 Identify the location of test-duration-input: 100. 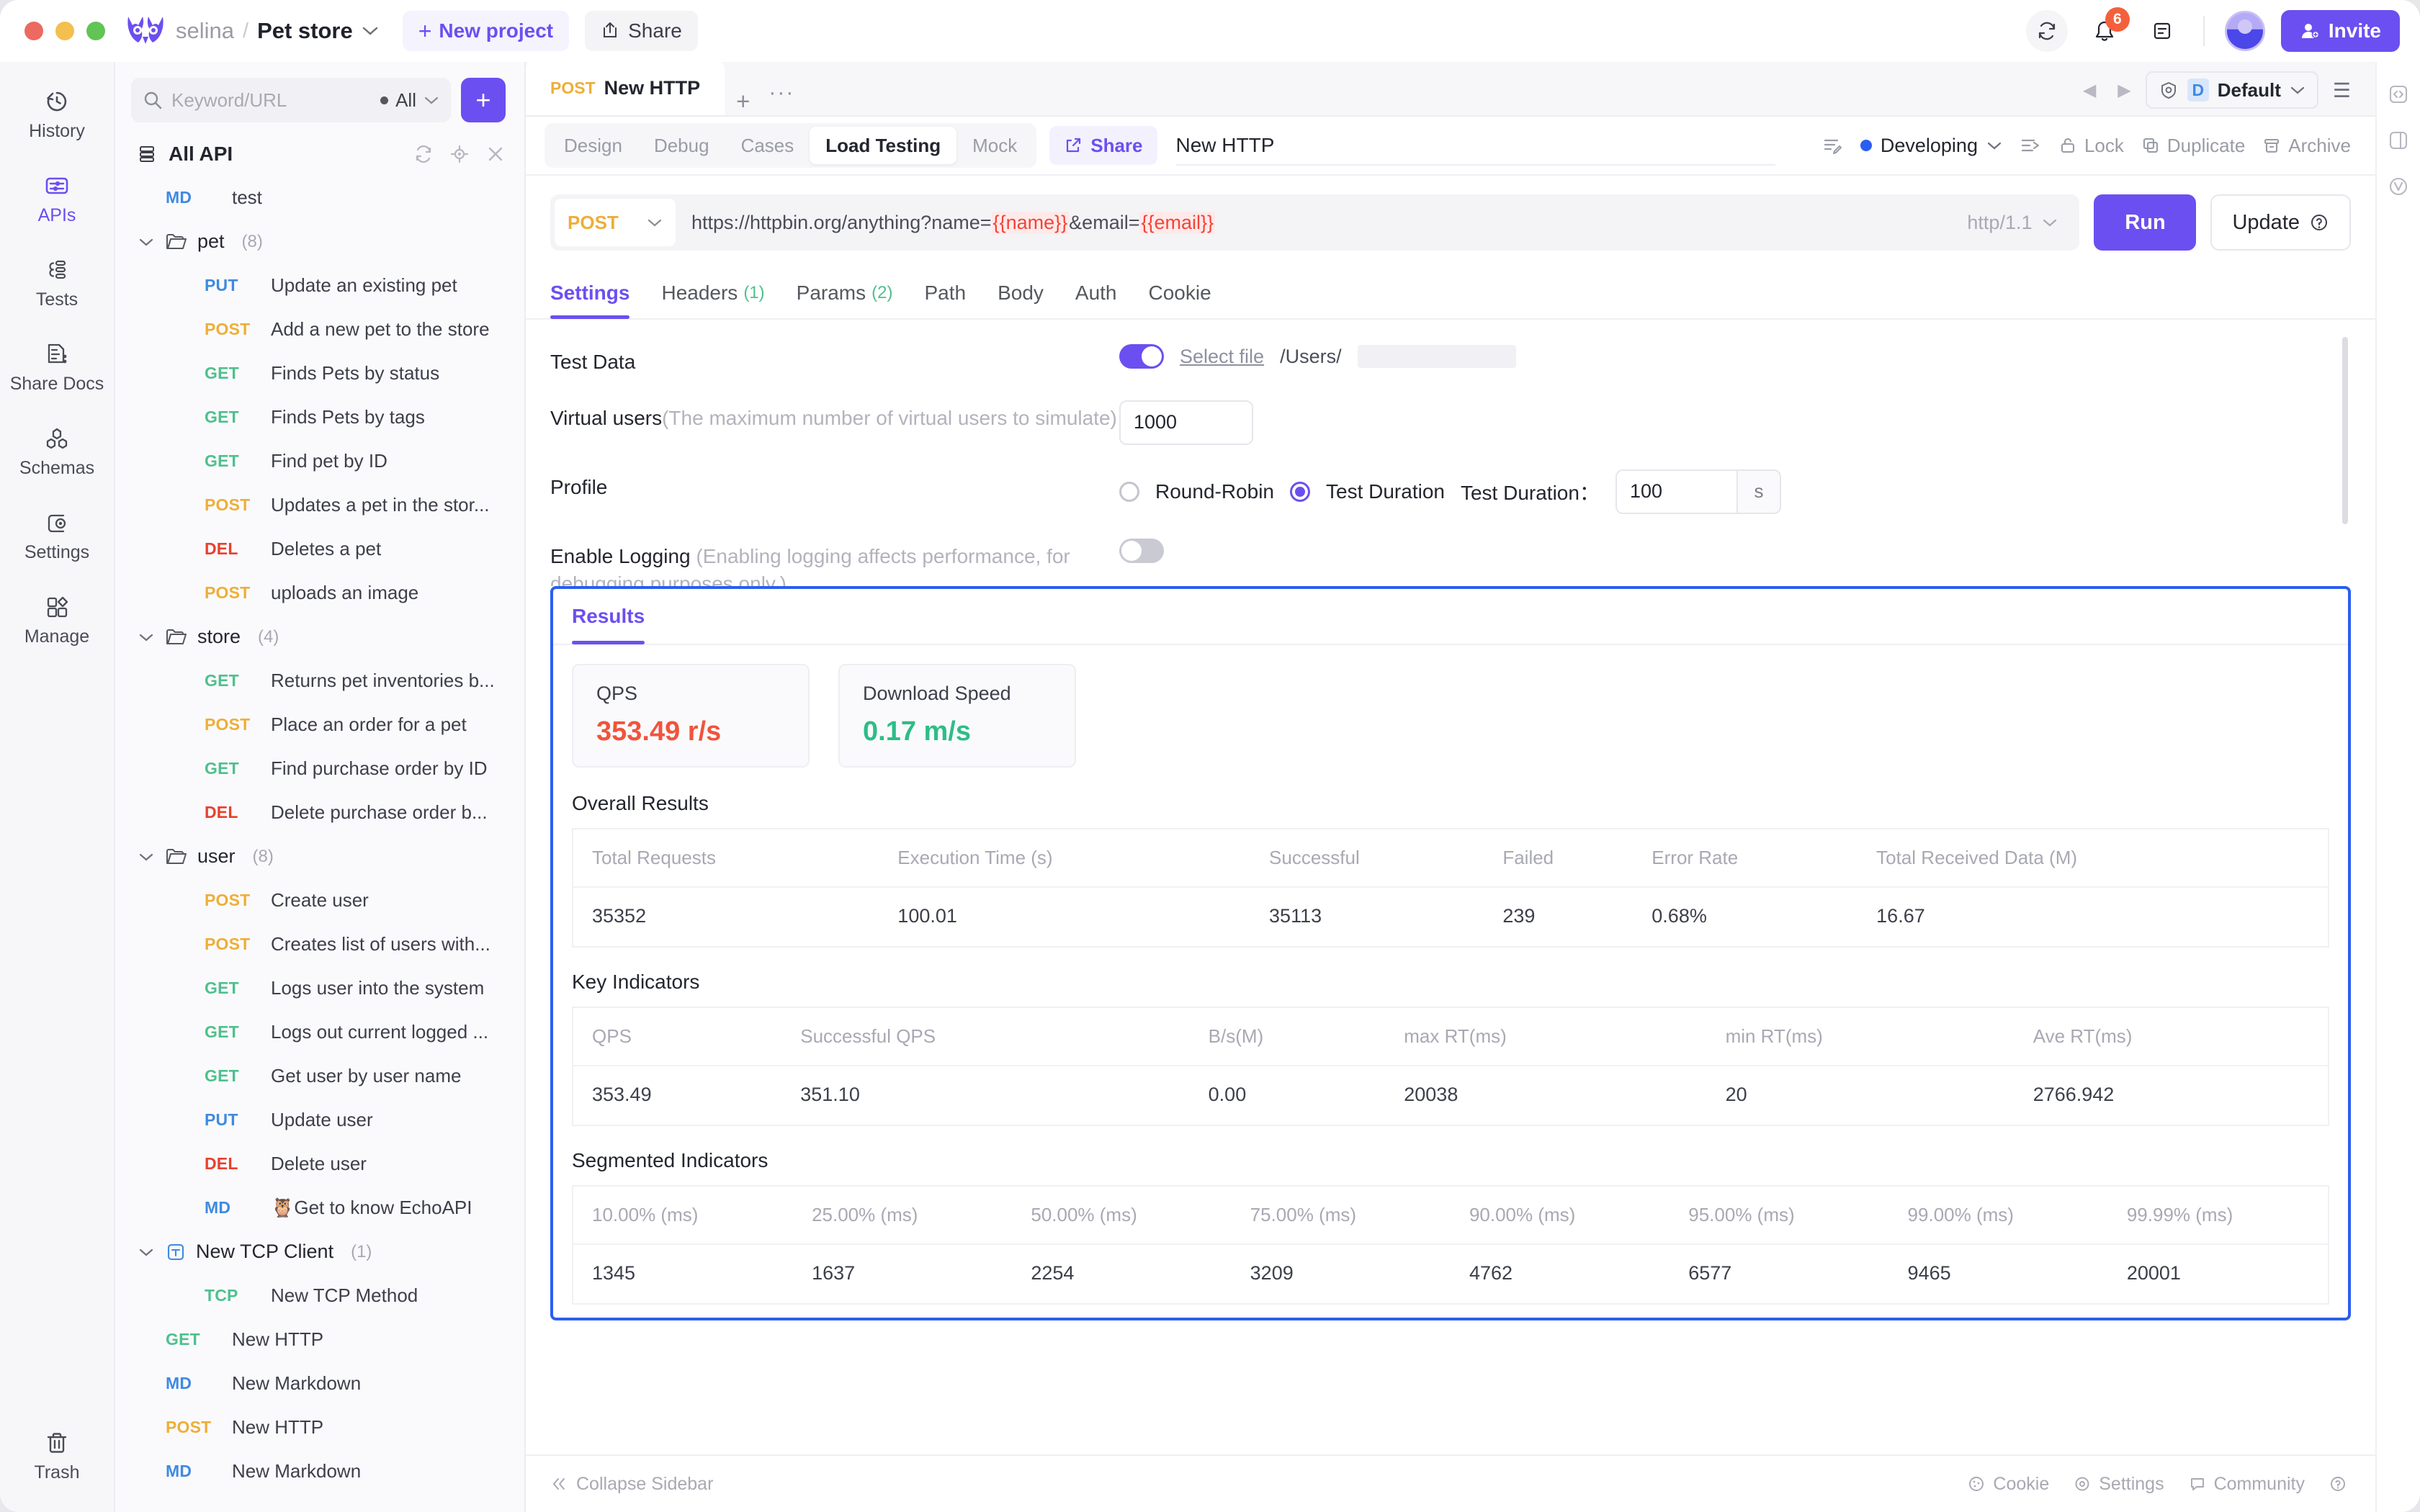
(1675, 491).